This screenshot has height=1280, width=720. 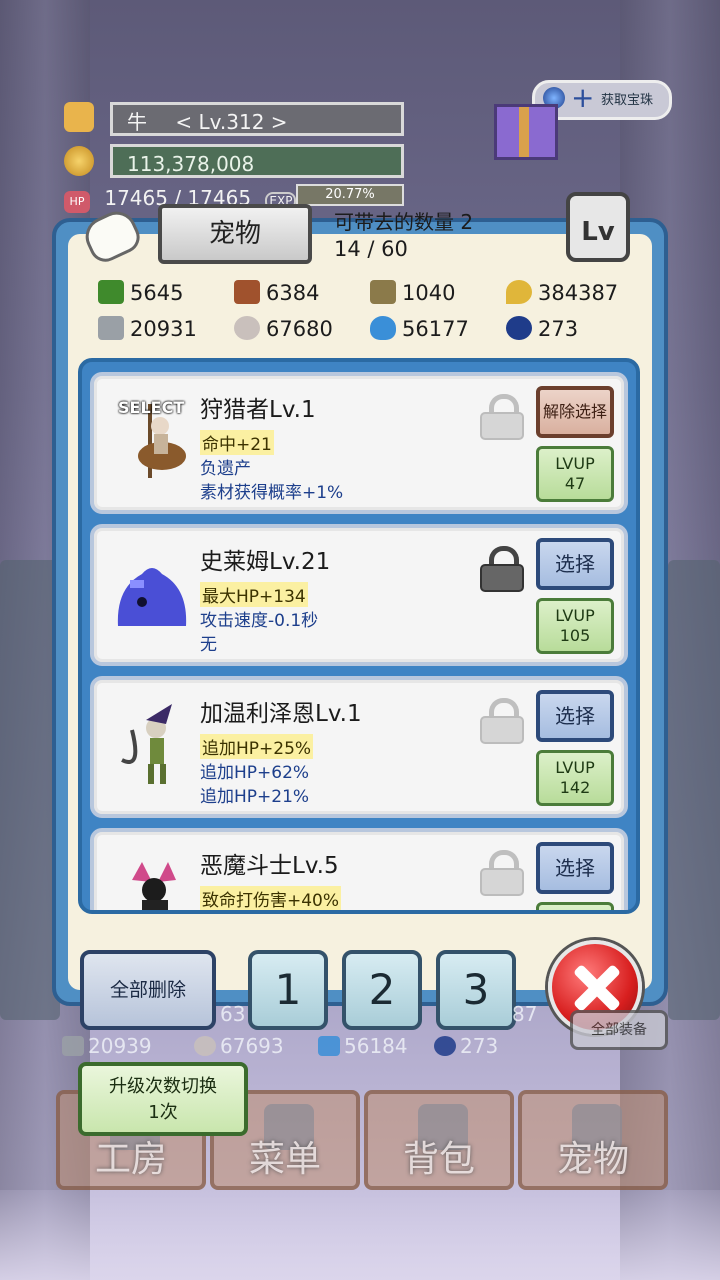 What do you see at coordinates (235, 234) in the screenshot?
I see `dialog-title-tab: 宠物` at bounding box center [235, 234].